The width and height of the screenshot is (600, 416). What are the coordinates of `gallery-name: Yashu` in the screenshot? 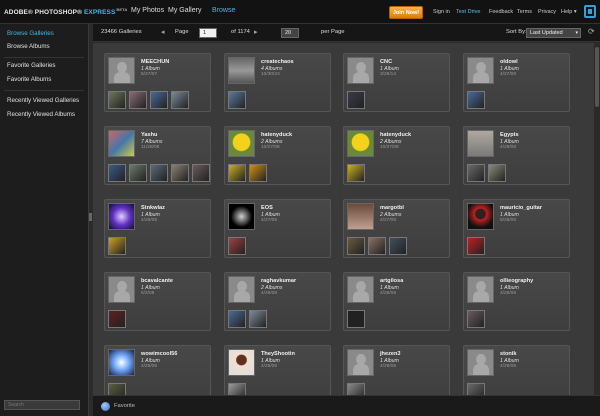 It's located at (149, 135).